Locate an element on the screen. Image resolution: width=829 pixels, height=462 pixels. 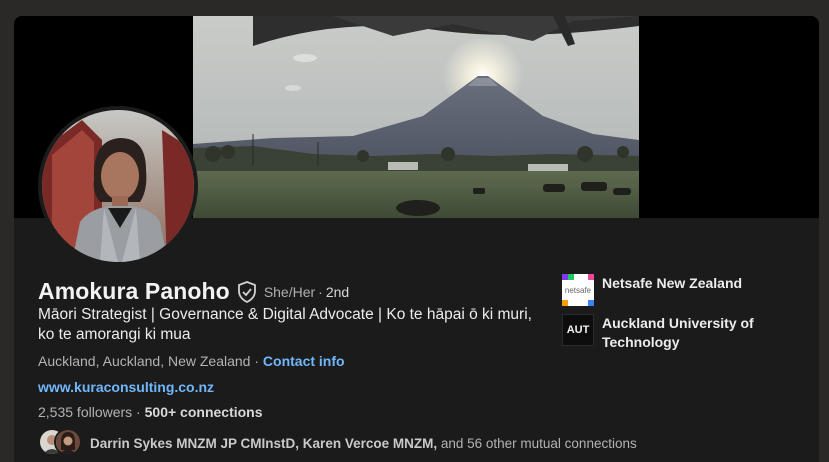
company-aut: AUT Auckland University of Technology is located at coordinates (682, 333).